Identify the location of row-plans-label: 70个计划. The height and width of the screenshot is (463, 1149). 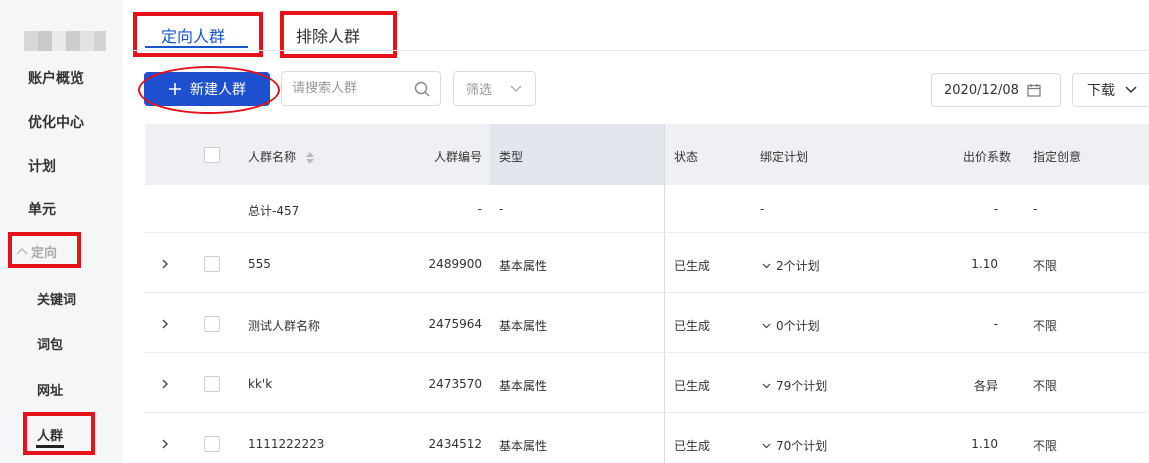
(802, 446).